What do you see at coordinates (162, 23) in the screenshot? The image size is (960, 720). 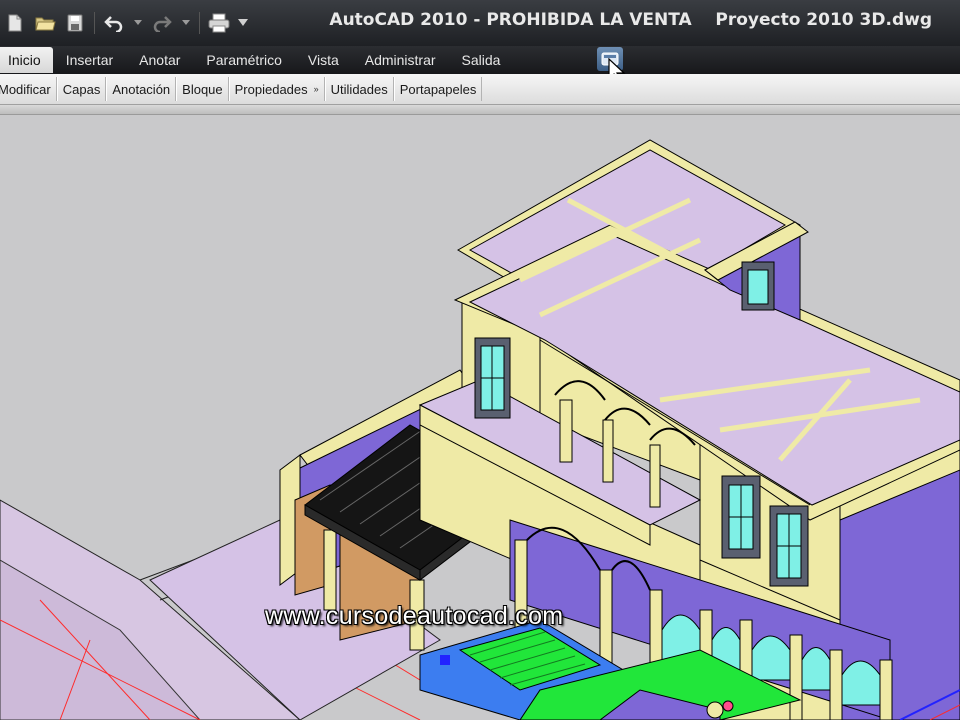 I see `redo-icon` at bounding box center [162, 23].